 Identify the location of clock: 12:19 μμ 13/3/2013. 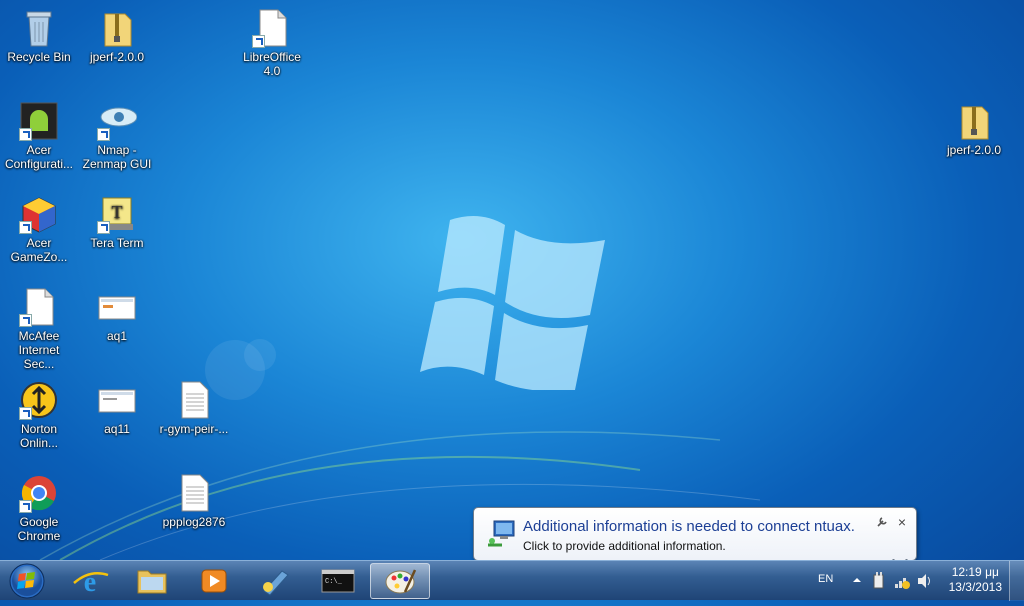
(975, 580).